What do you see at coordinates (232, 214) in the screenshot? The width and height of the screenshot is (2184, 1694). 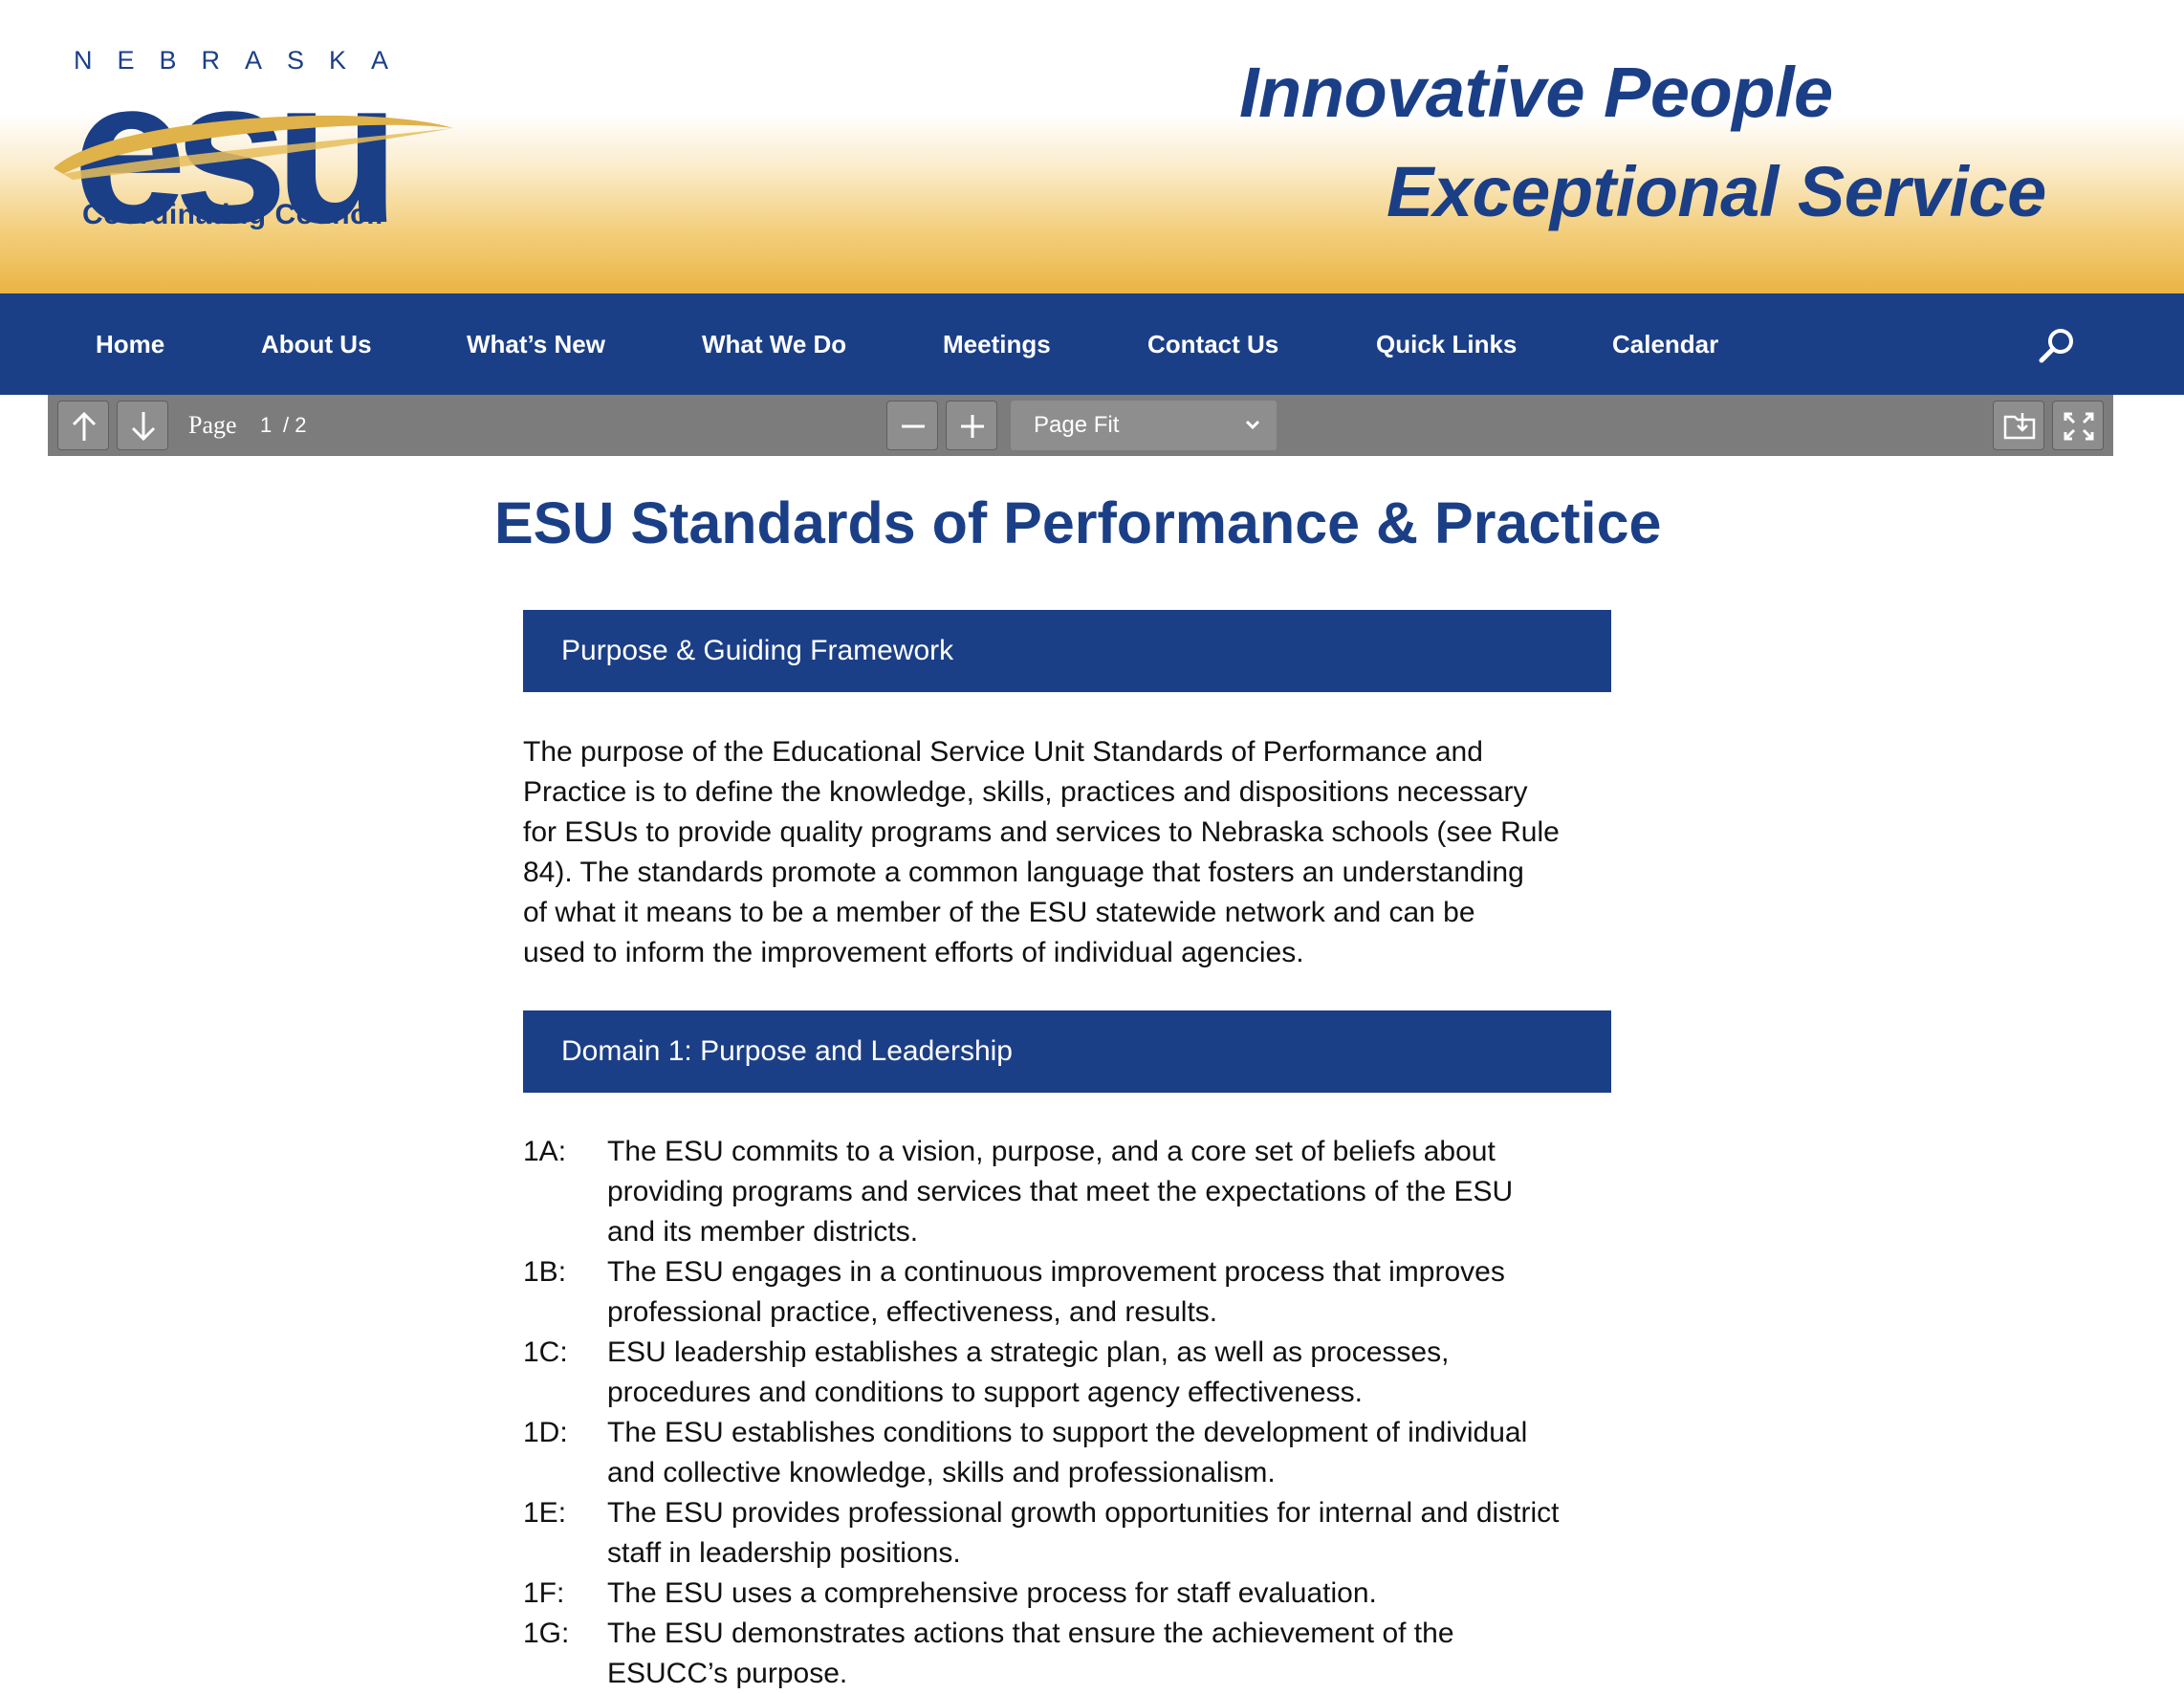 I see `logo-subtitle: Coordinating Council` at bounding box center [232, 214].